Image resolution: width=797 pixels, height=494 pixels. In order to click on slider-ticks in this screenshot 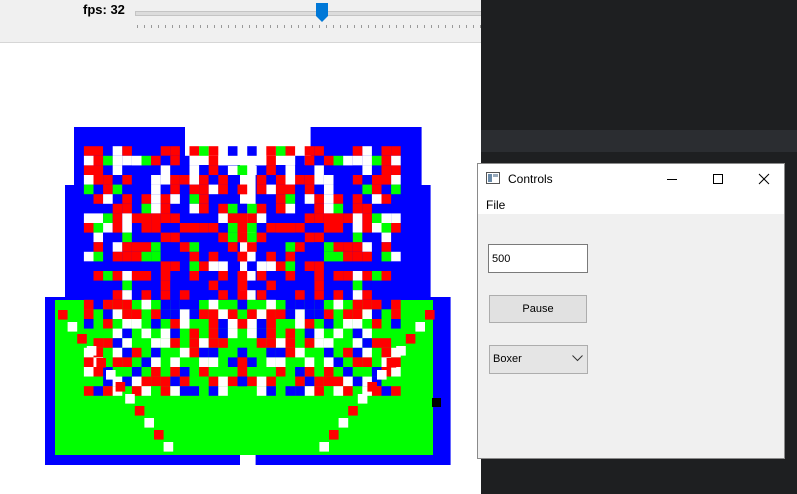, I will do `click(309, 26)`.